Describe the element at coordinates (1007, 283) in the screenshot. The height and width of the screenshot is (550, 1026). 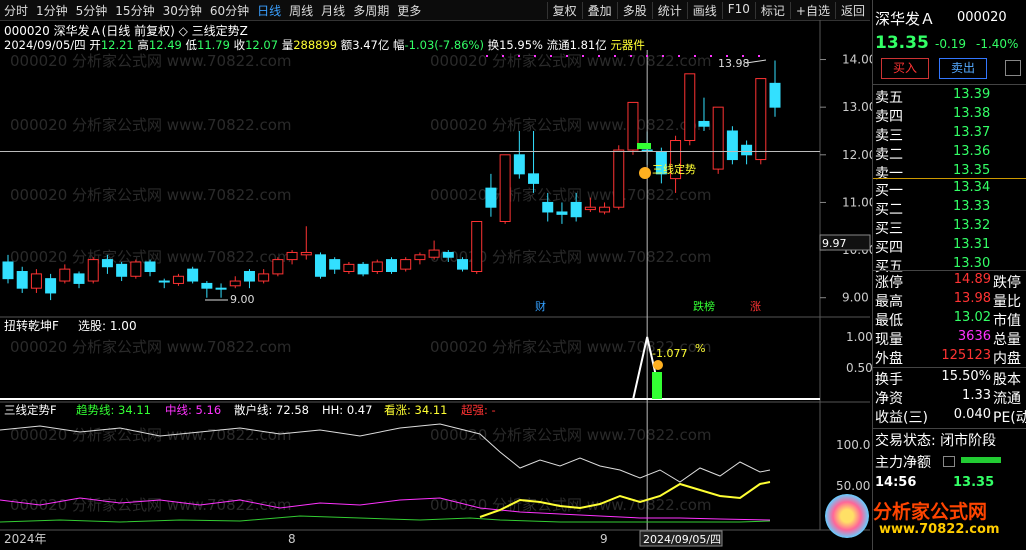
I see `stat-right-0: 跌停` at that location.